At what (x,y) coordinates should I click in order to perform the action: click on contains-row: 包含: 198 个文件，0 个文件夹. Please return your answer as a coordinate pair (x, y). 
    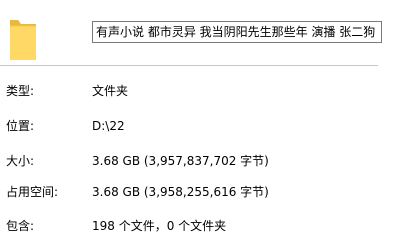
    Looking at the image, I should click on (198, 226).